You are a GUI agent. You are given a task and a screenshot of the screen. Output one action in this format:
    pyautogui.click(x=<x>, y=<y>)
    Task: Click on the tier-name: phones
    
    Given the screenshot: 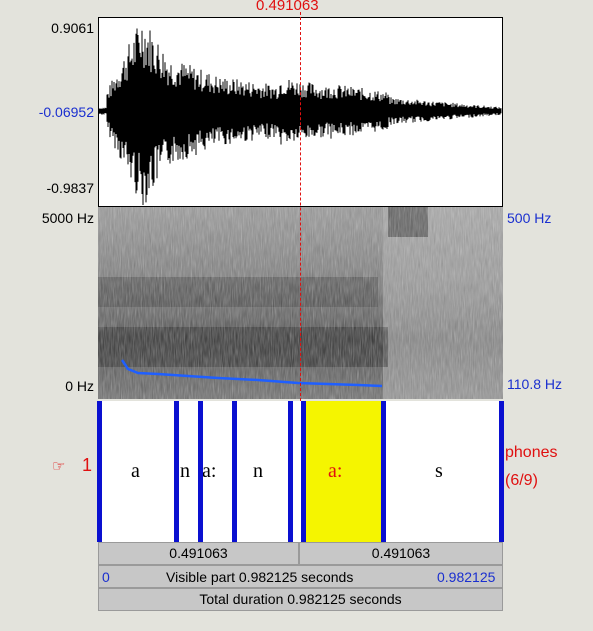 What is the action you would take?
    pyautogui.click(x=531, y=452)
    